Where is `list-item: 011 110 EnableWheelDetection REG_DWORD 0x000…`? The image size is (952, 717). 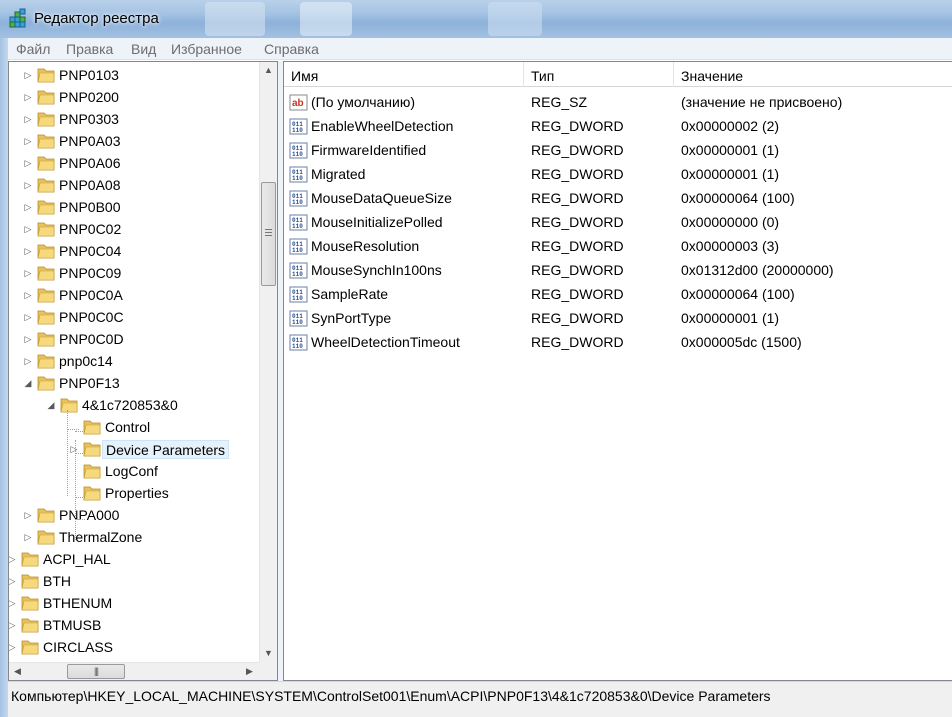 list-item: 011 110 EnableWheelDetection REG_DWORD 0x000… is located at coordinates (618, 126).